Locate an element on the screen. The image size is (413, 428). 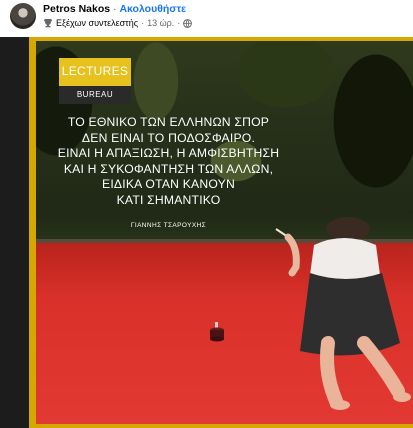
quote-line: ΕΙΝΑΙ Η ΑΠΑΞΙΩΣΗ, Η ΑΜΦΙΣΒΗΤΗΣΗ is located at coordinates (168, 153).